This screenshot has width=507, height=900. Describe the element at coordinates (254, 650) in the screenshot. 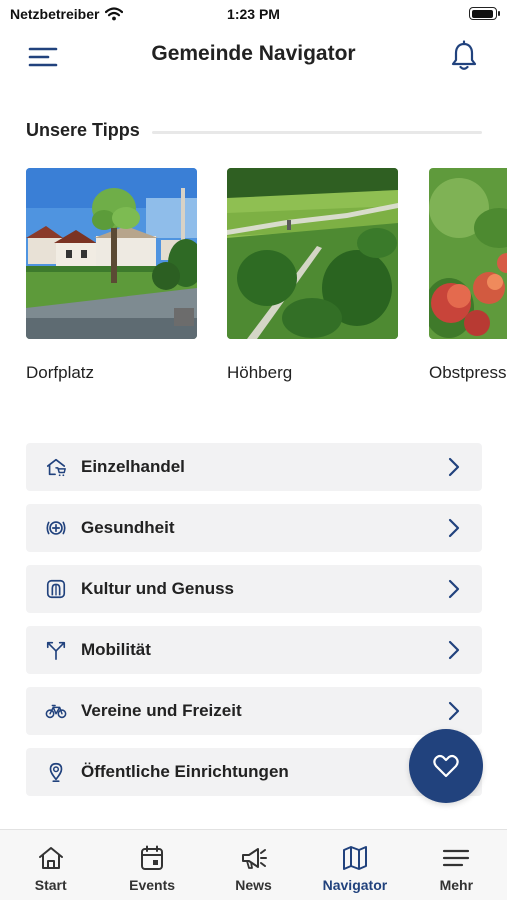

I see `category-mobilitaet: Mobilität` at that location.